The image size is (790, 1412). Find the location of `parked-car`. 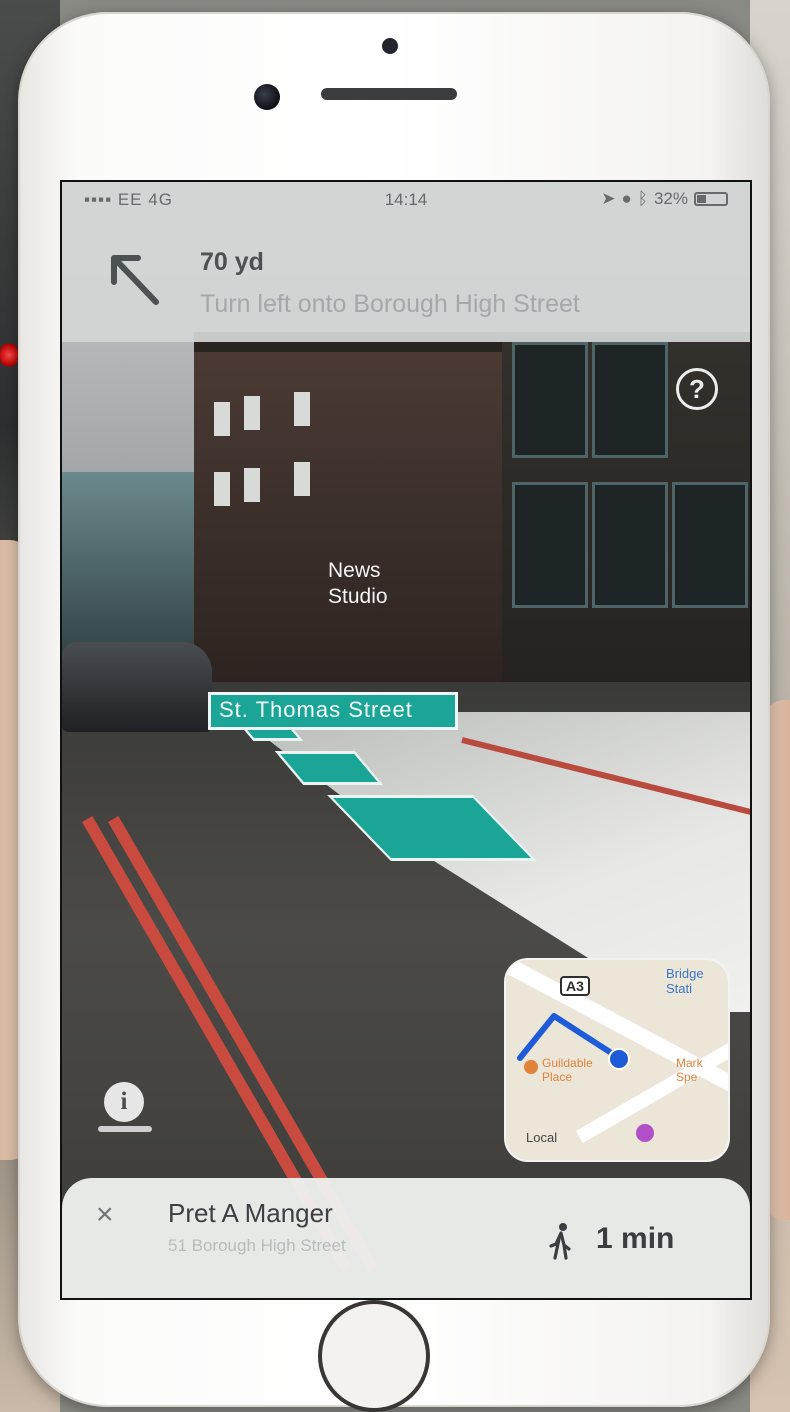

parked-car is located at coordinates (137, 687).